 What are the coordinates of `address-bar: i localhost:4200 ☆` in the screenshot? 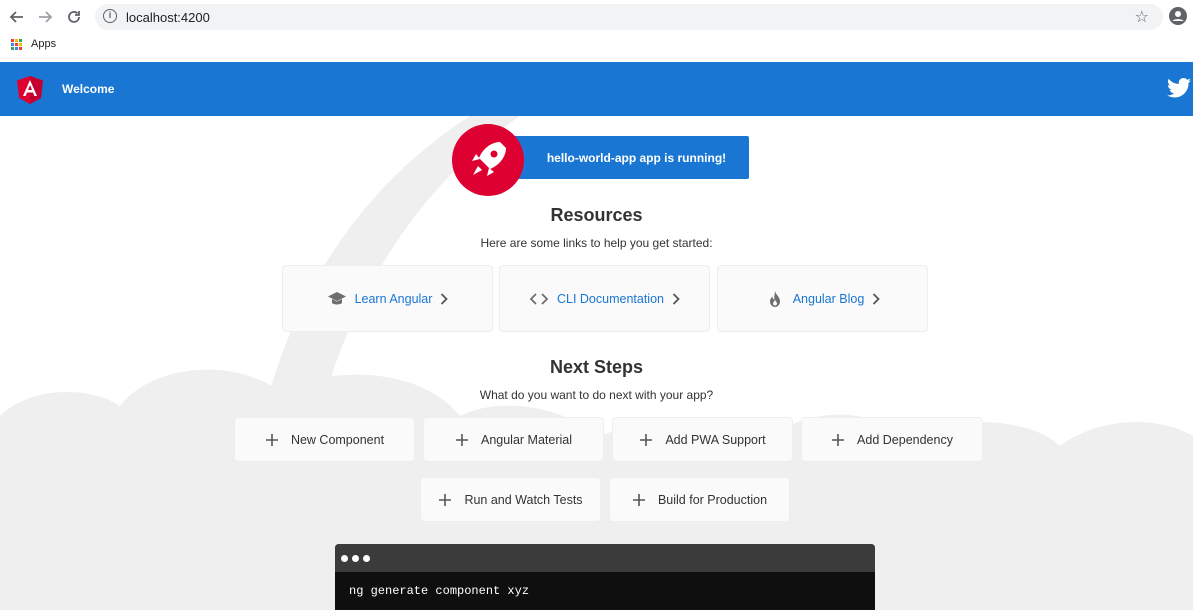 It's located at (629, 17).